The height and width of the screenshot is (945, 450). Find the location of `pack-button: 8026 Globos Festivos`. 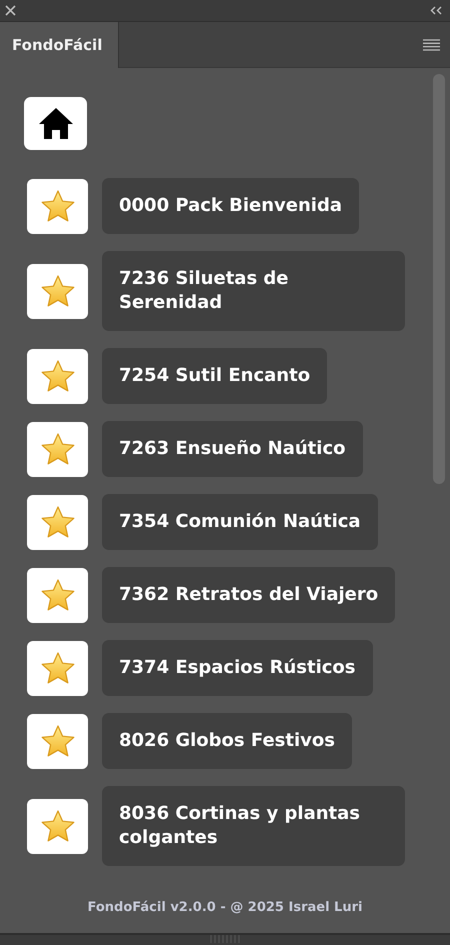

pack-button: 8026 Globos Festivos is located at coordinates (227, 741).